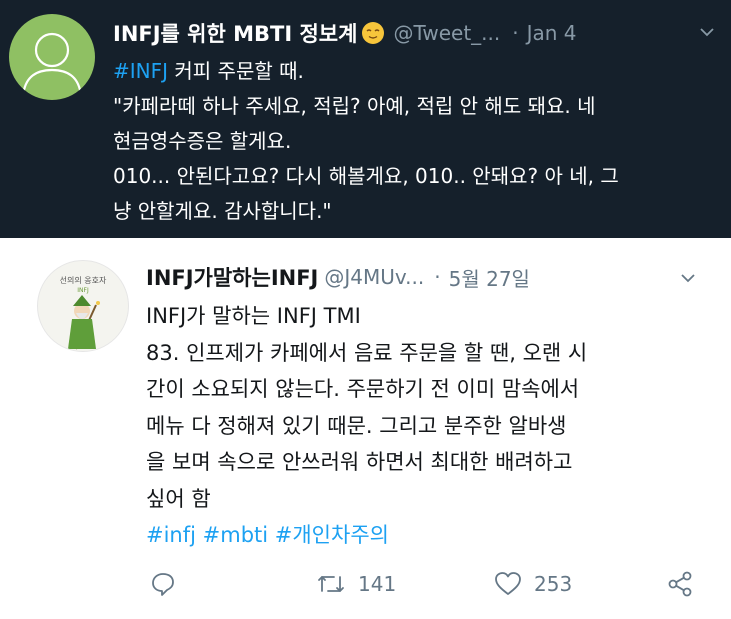 The height and width of the screenshot is (619, 731). I want to click on tweet-line: 83. 인프제가 카페에서 음료 주문을 할 땐, 오랜 시, so click(367, 352).